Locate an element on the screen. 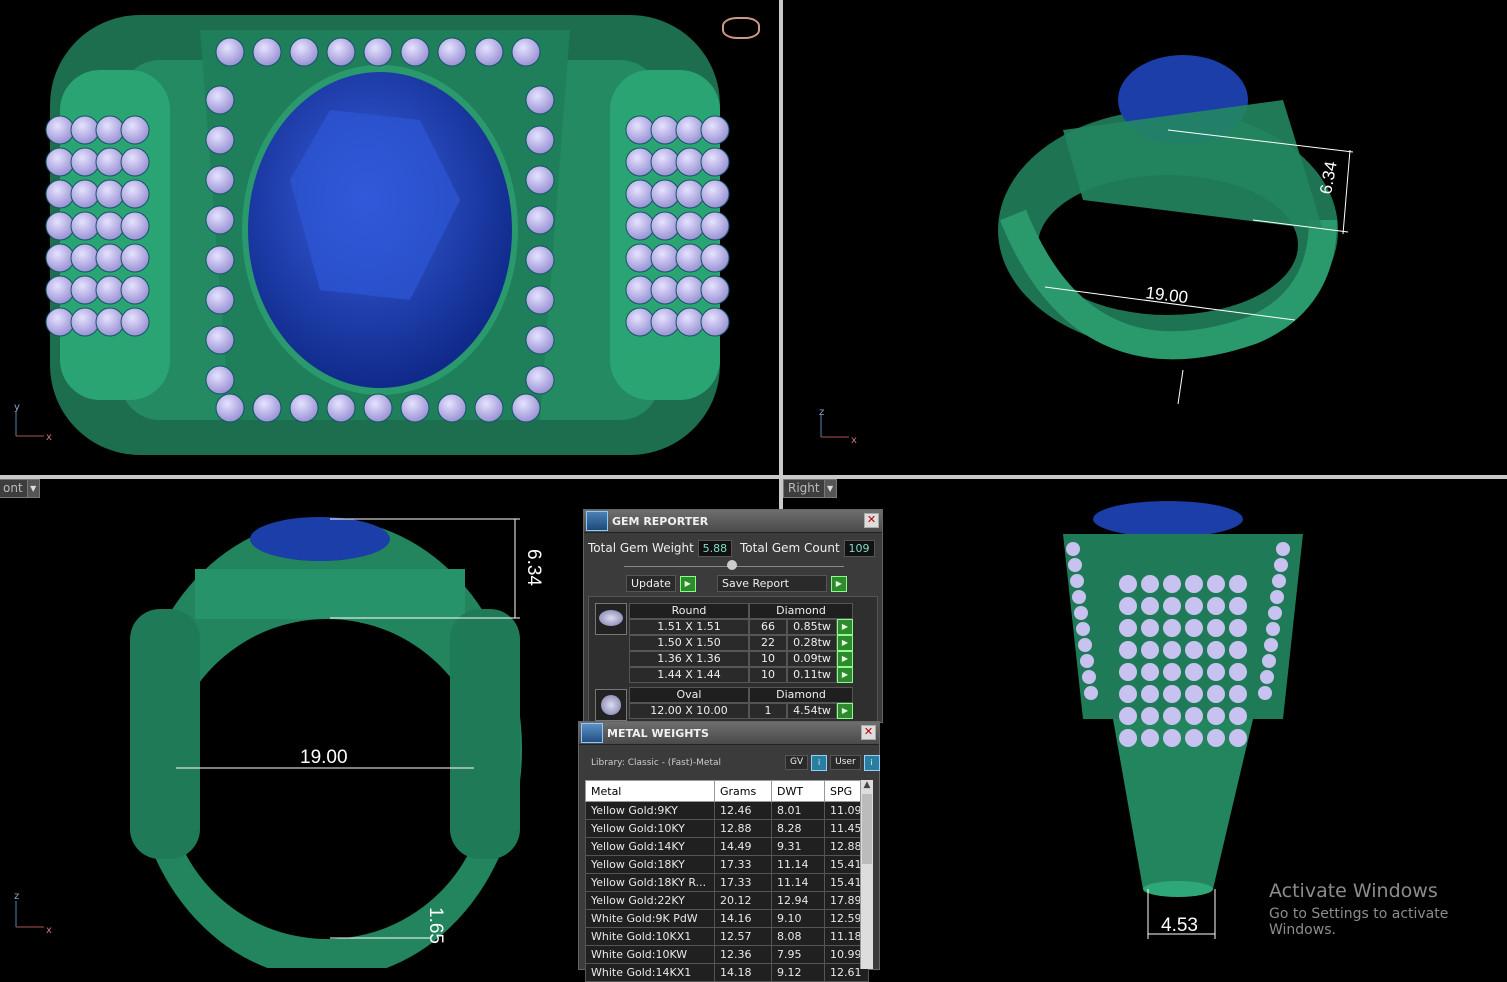 The image size is (1507, 982). gem-row: 1.44 X 1.44 10 0.11tw ▶ is located at coordinates (741, 675).